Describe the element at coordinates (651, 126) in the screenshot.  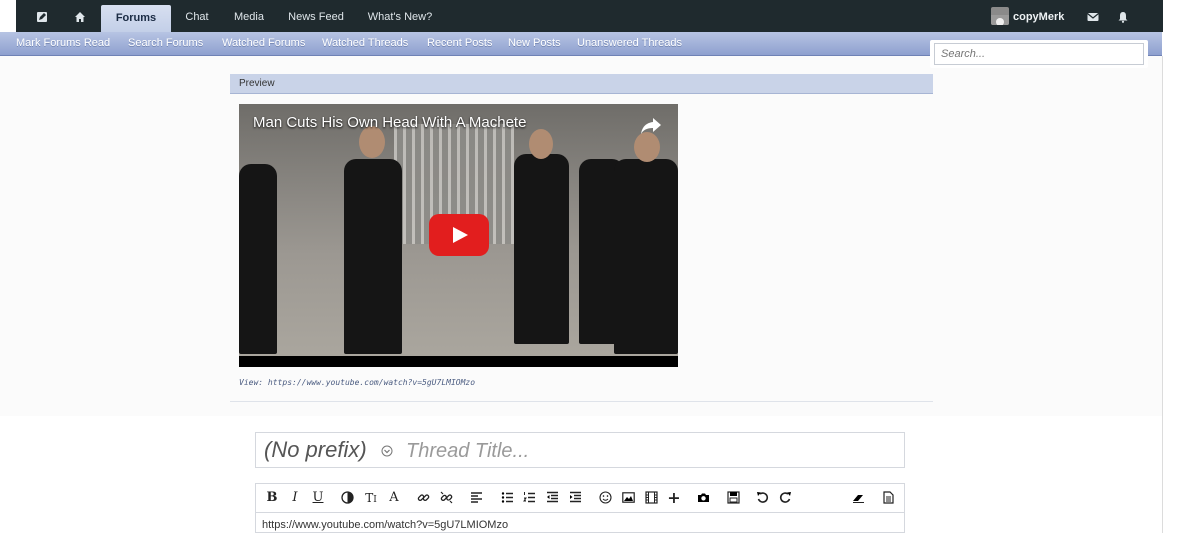
I see `share-icon` at that location.